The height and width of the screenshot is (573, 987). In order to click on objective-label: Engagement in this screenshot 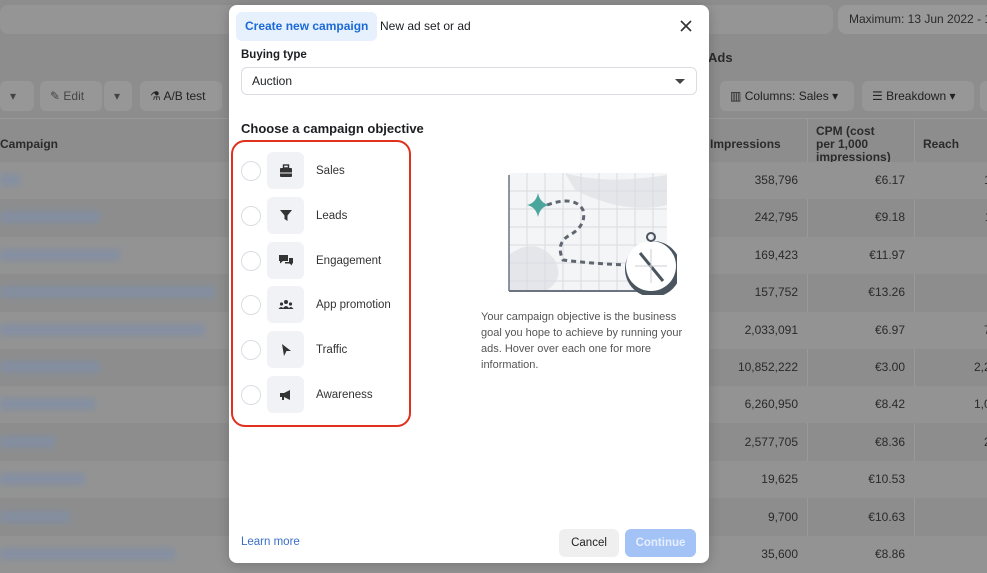, I will do `click(349, 260)`.